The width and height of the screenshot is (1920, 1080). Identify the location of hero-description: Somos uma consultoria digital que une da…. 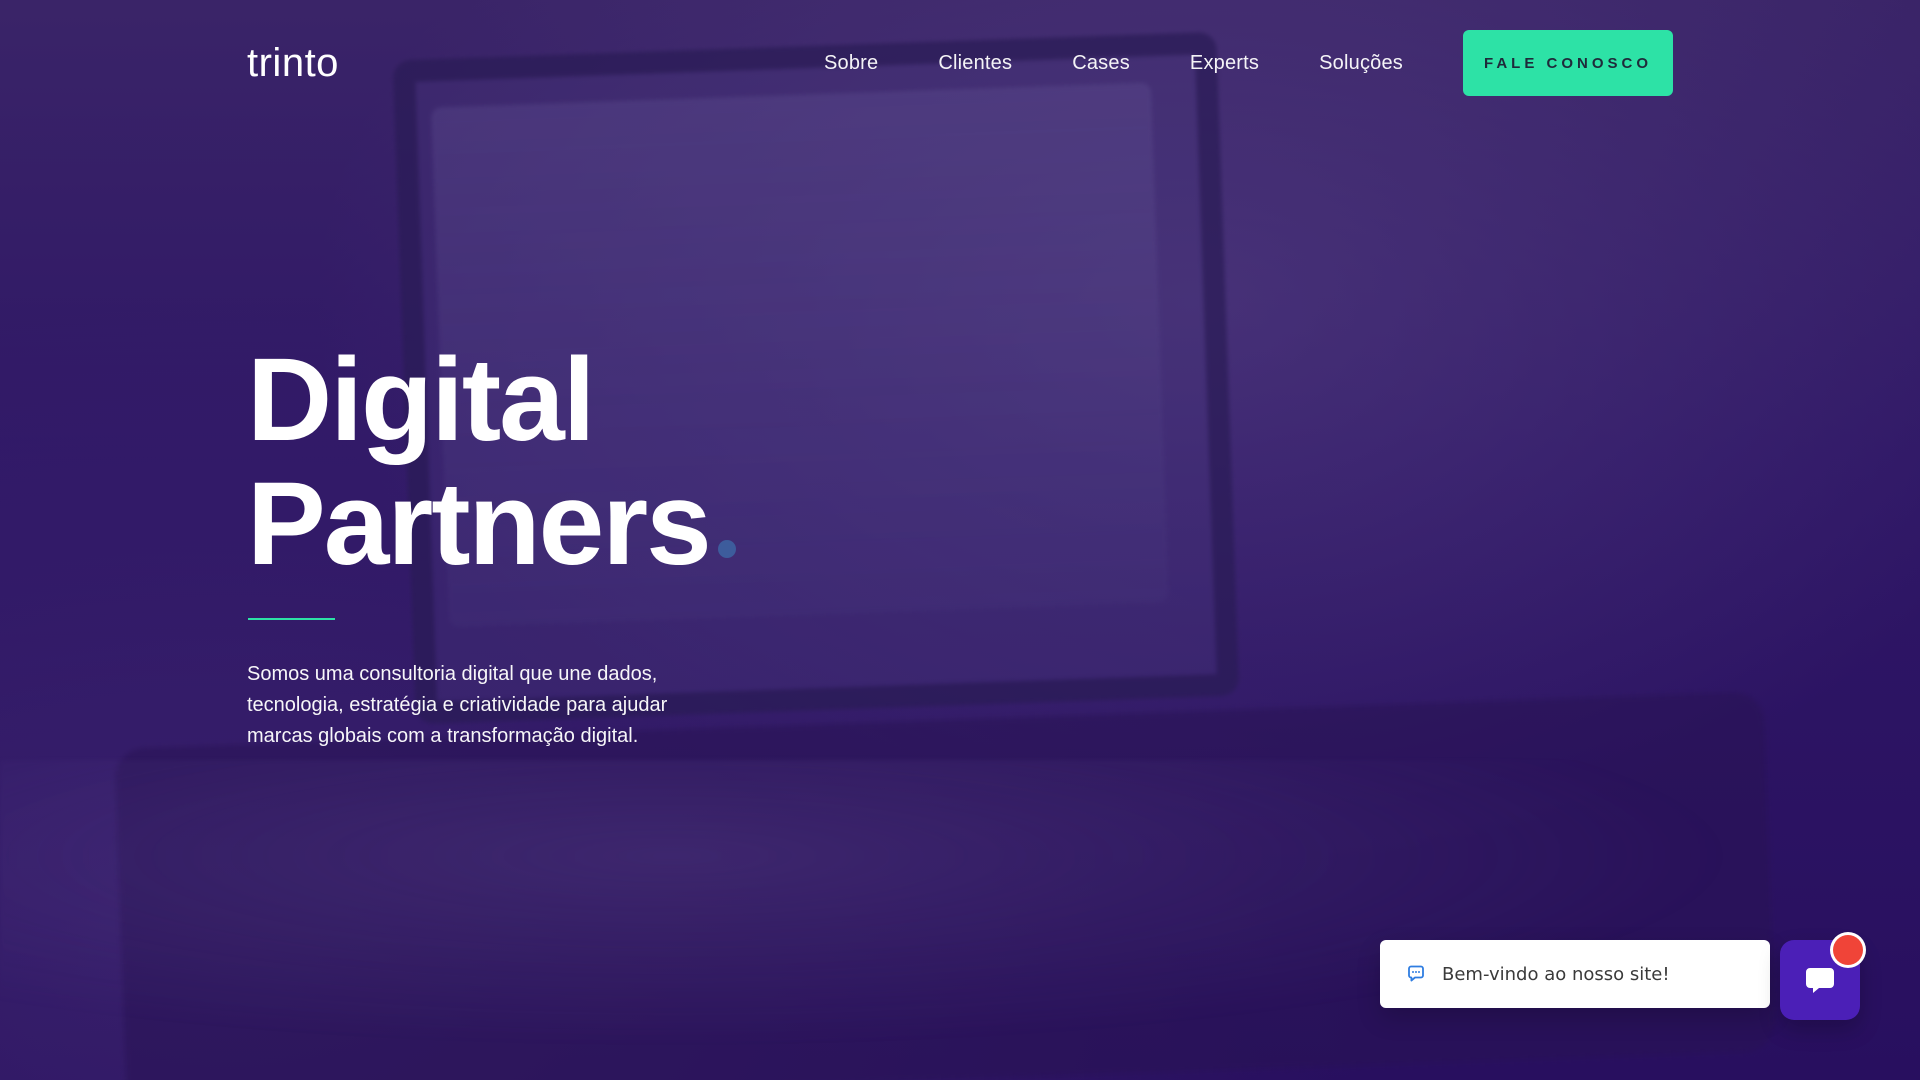
(457, 705).